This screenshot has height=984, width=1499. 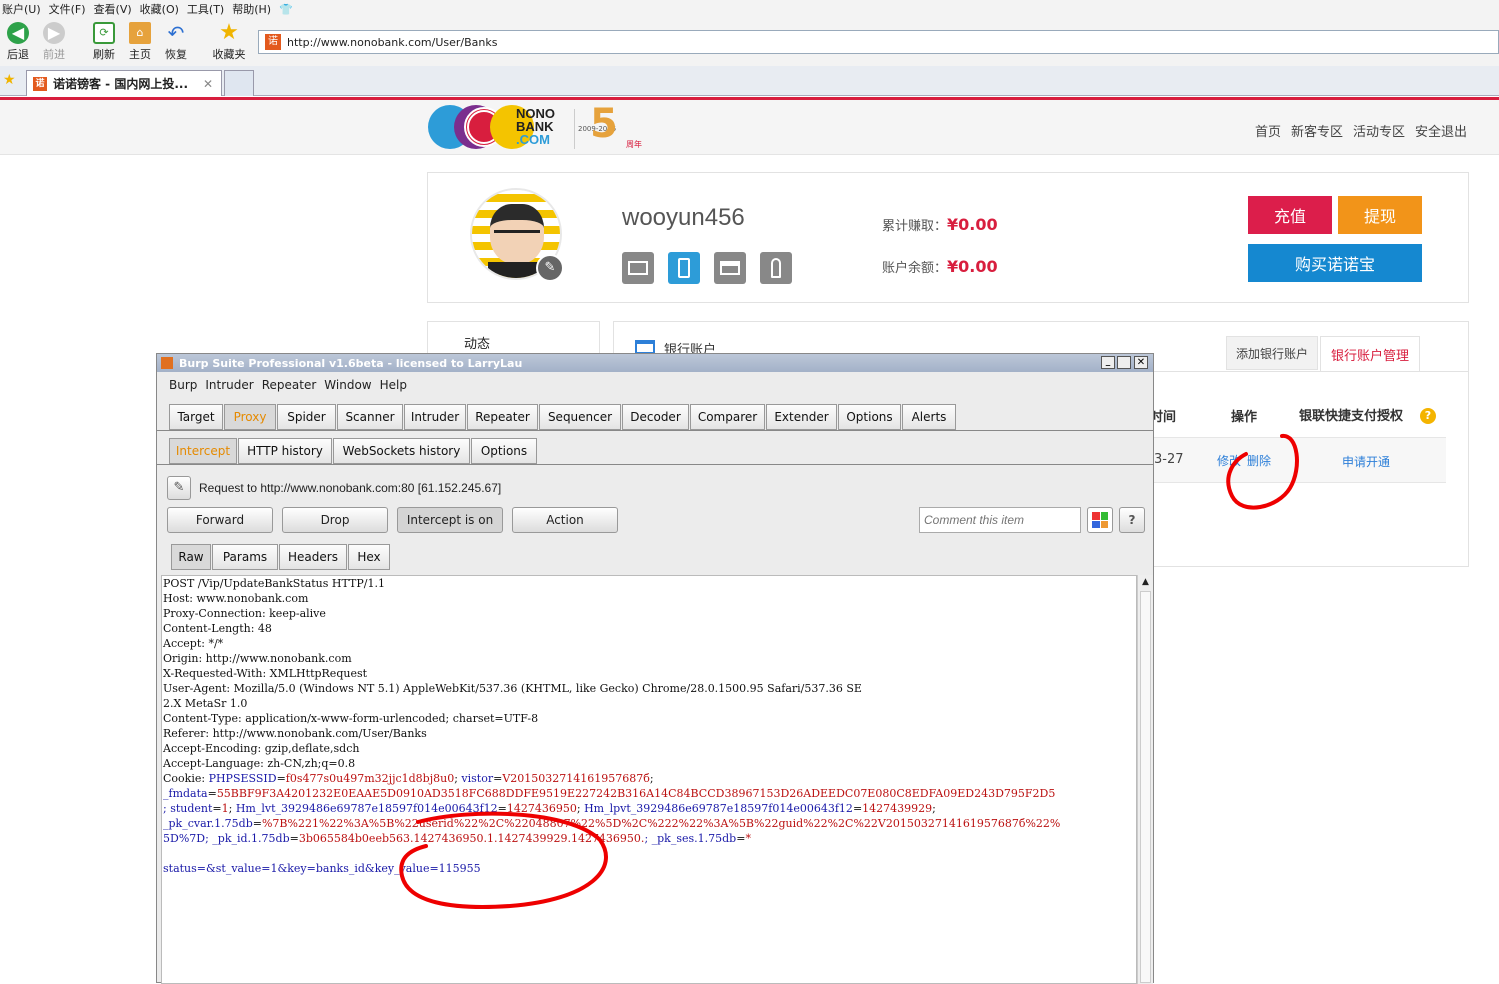 I want to click on logo-divider, so click(x=574, y=129).